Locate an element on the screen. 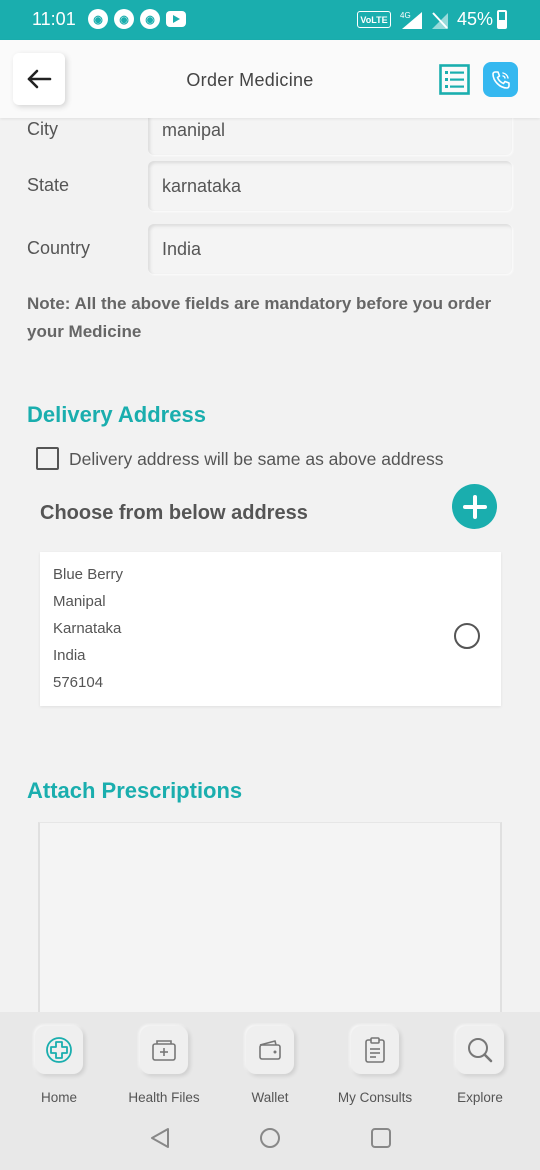  nav-label: Wallet is located at coordinates (270, 1097).